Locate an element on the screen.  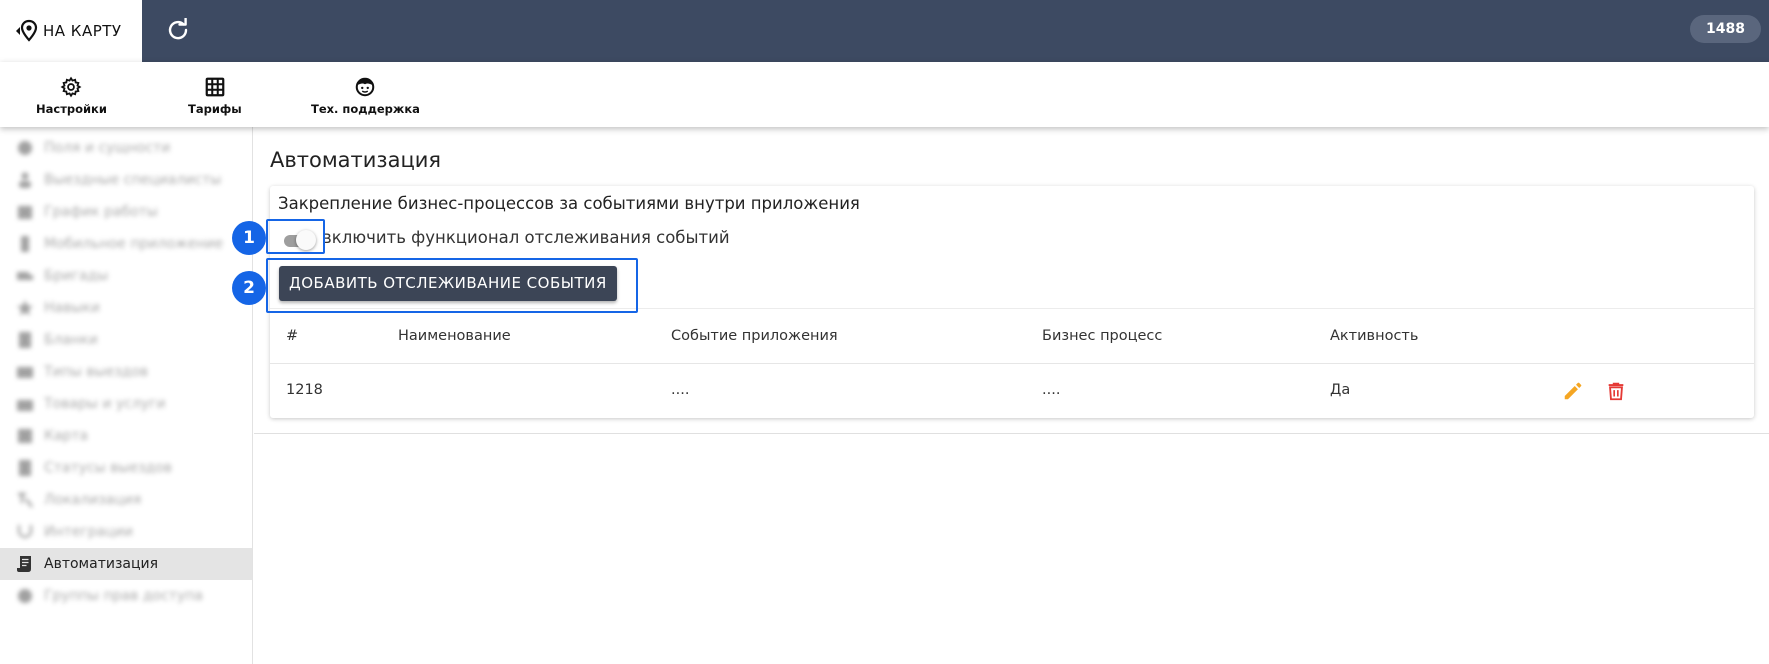
refresh-button is located at coordinates (178, 29).